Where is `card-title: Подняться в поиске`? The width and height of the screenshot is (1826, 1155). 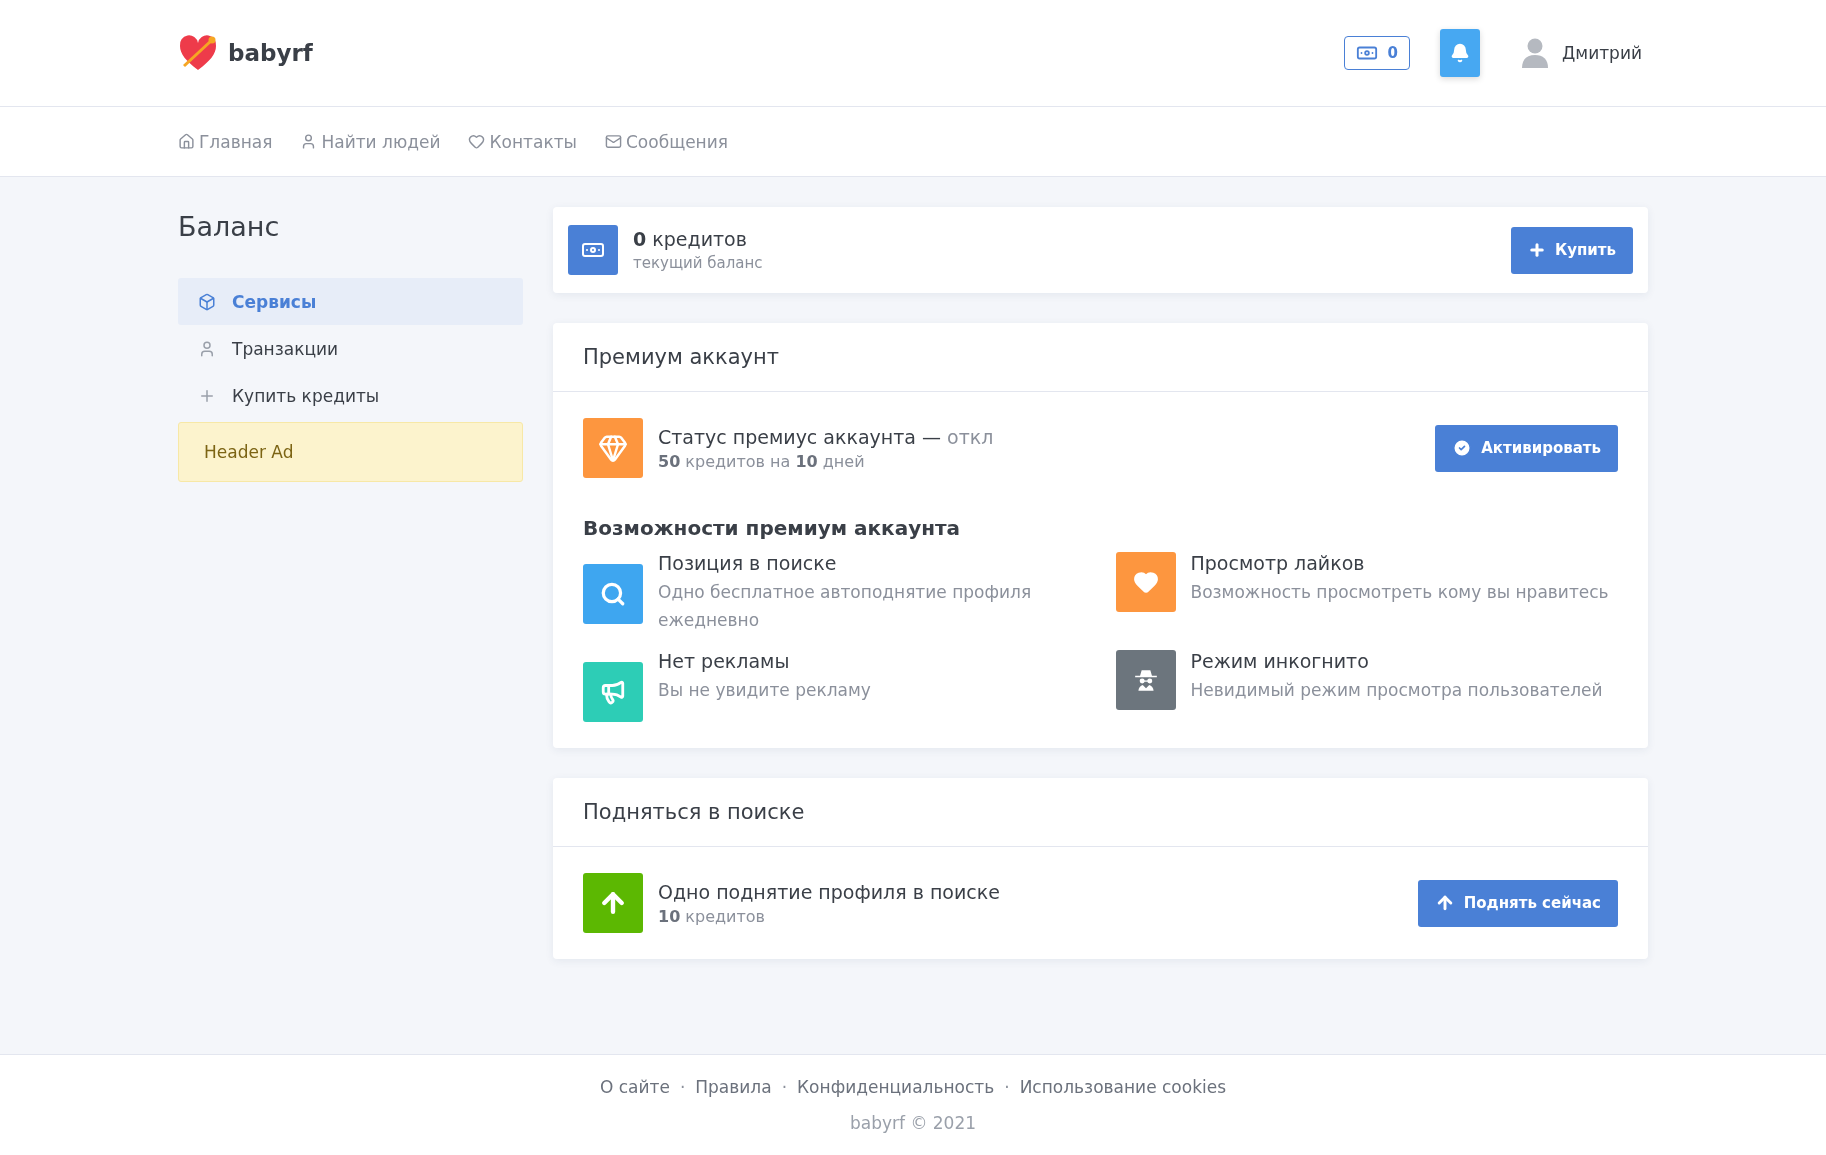
card-title: Подняться в поиске is located at coordinates (1100, 812).